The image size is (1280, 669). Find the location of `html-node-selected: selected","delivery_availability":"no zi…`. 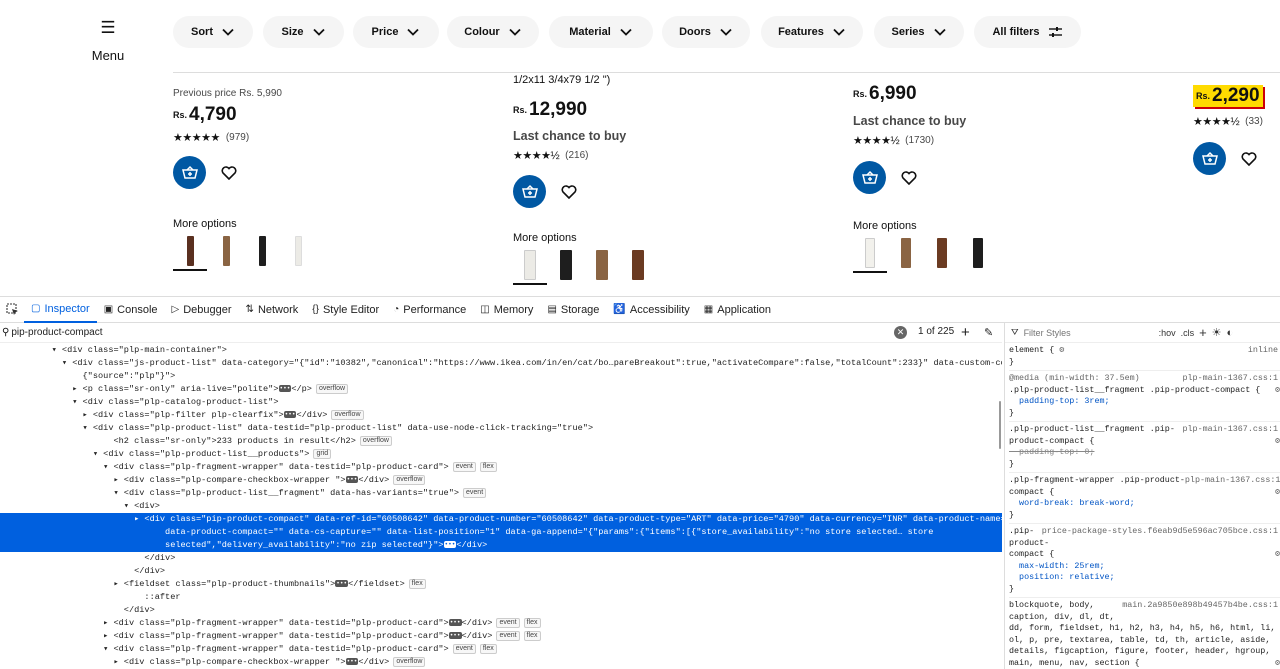

html-node-selected: selected","delivery_availability":"no zi… is located at coordinates (501, 545).